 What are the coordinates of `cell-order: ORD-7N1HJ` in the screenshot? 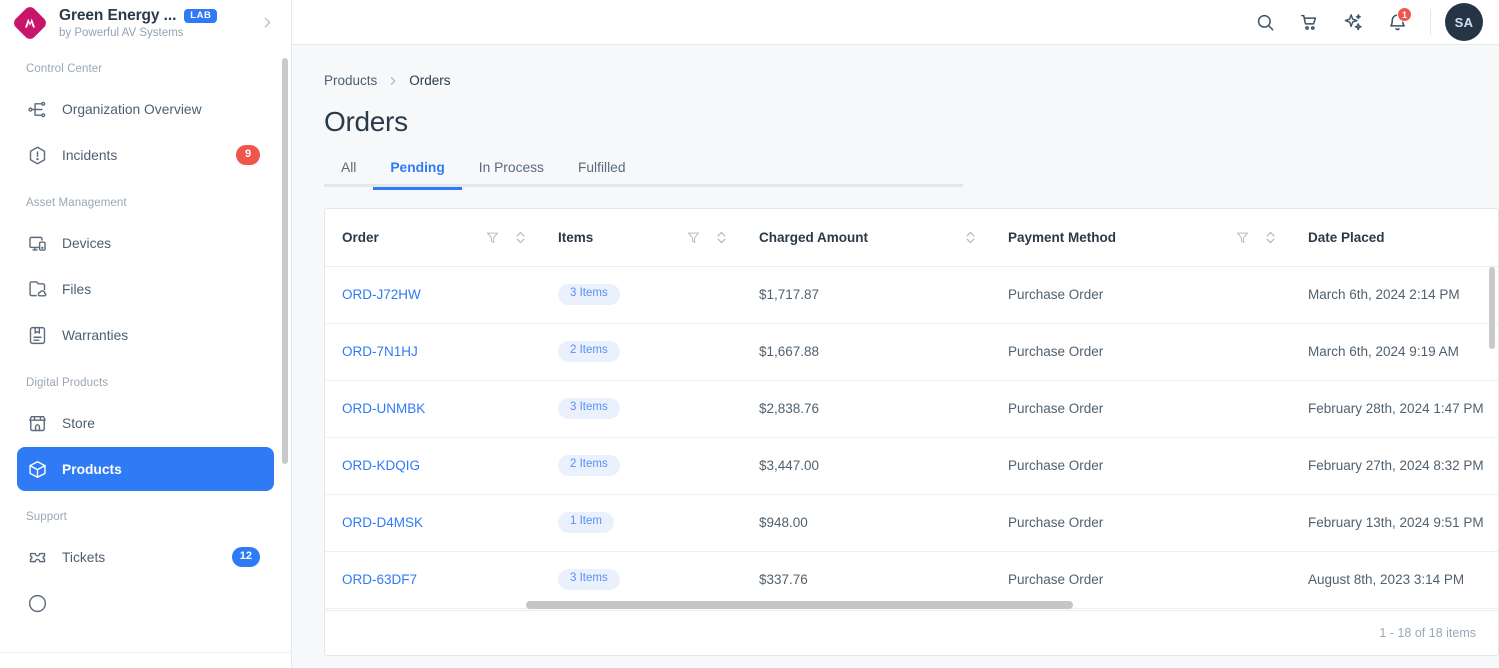 It's located at (433, 352).